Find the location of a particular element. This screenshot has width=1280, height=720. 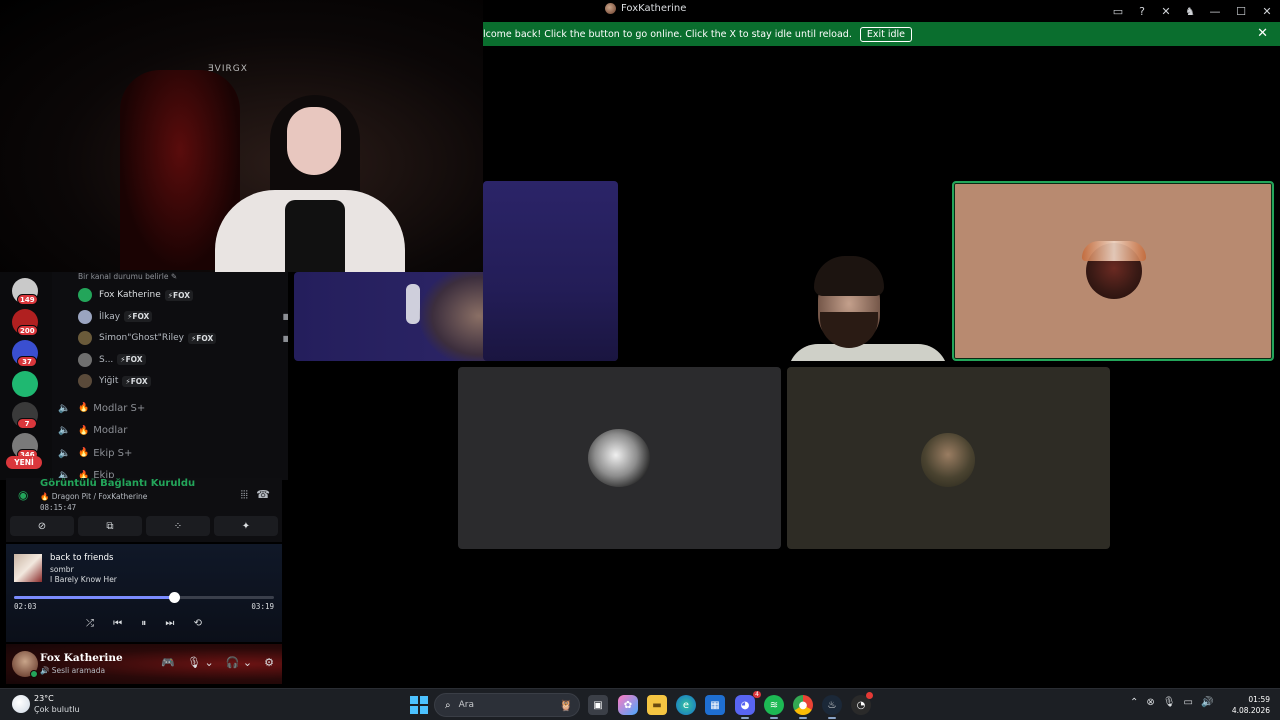

task-view-icon: ▣ is located at coordinates (598, 705).